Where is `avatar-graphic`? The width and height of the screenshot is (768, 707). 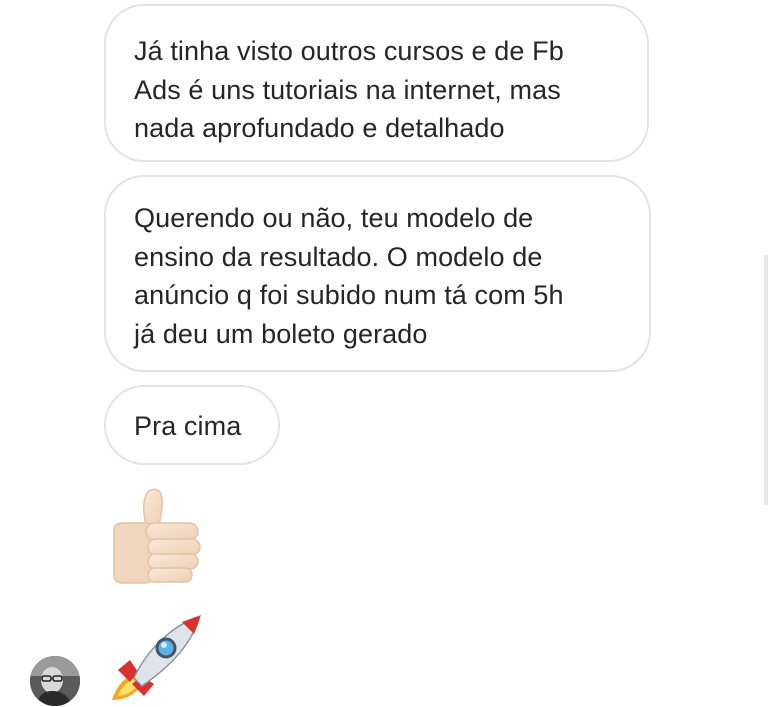
avatar-graphic is located at coordinates (55, 681).